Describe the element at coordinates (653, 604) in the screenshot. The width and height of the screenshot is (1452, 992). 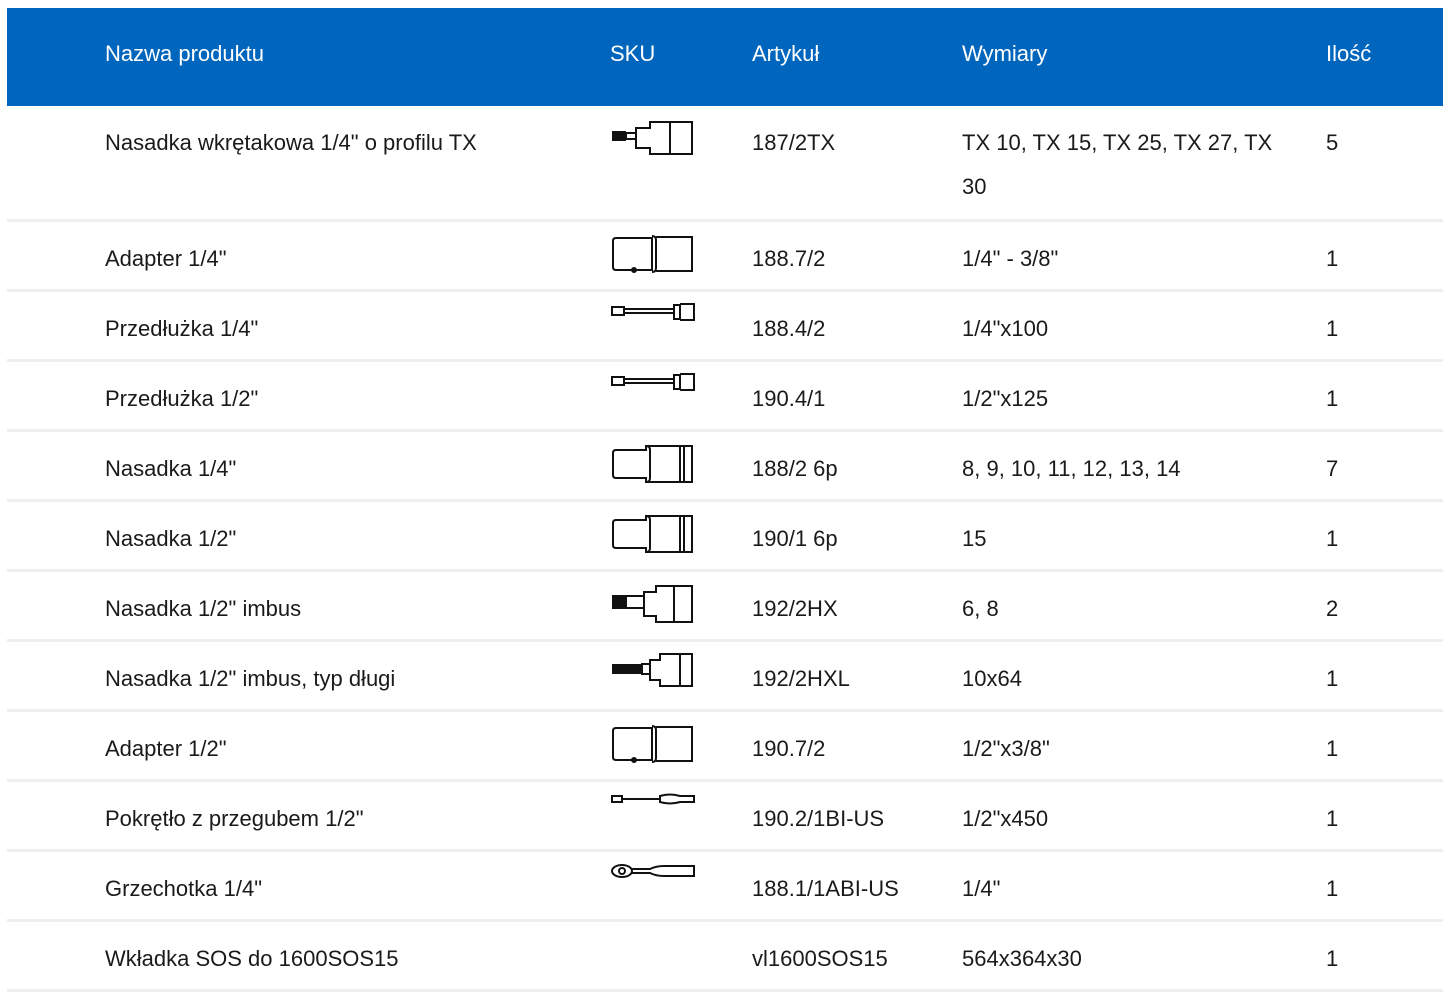
I see `hex-bit-socket-icon` at that location.